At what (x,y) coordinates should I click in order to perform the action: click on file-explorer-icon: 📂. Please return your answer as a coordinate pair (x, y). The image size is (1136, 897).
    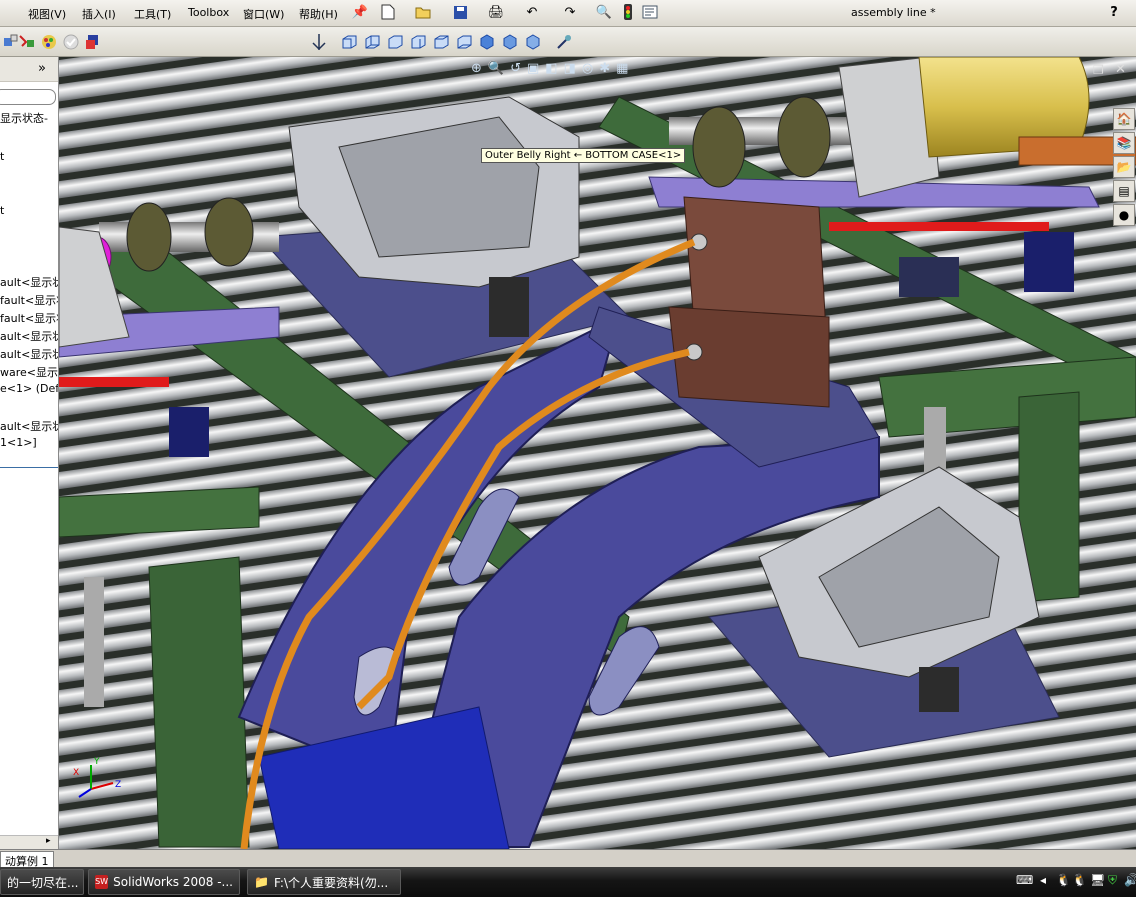
    Looking at the image, I should click on (1124, 167).